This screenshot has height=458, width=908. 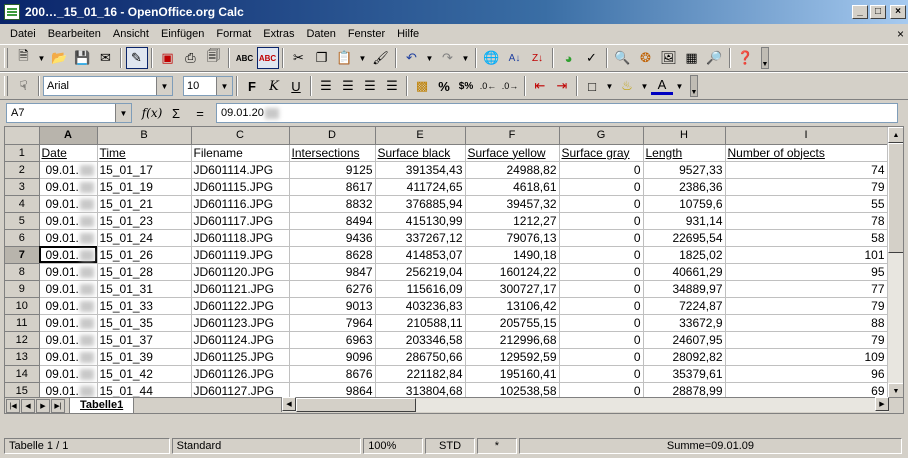 I want to click on toolbar-grip, so click(x=6, y=58).